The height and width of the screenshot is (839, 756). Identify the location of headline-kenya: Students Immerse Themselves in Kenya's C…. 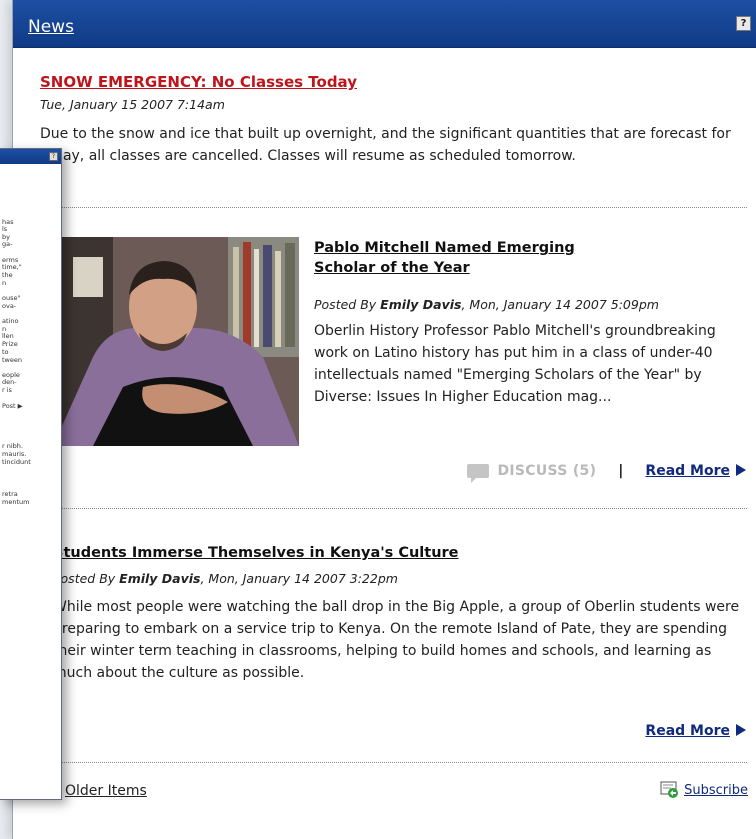
(256, 553).